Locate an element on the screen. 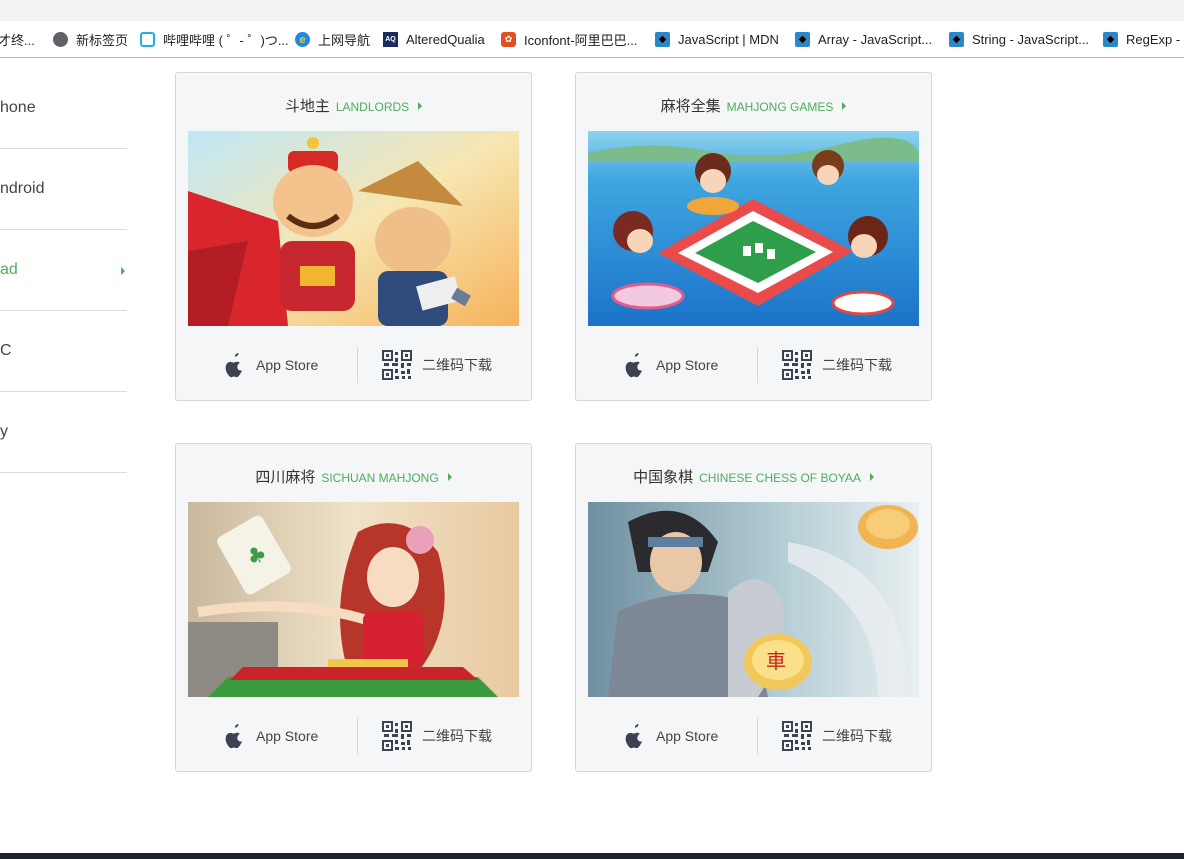 Image resolution: width=1184 pixels, height=859 pixels. game-card-sichuan-mahjong: 四川麻将 SICHUAN MAHJONG ♣ App Store 二维码下载 is located at coordinates (353, 607).